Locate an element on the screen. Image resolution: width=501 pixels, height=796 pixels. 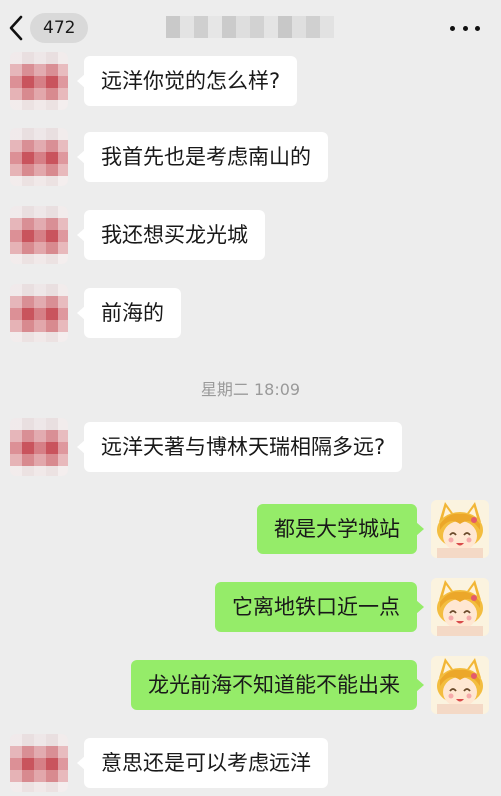
message-timestamp: 星期二 18:09 is located at coordinates (250, 389).